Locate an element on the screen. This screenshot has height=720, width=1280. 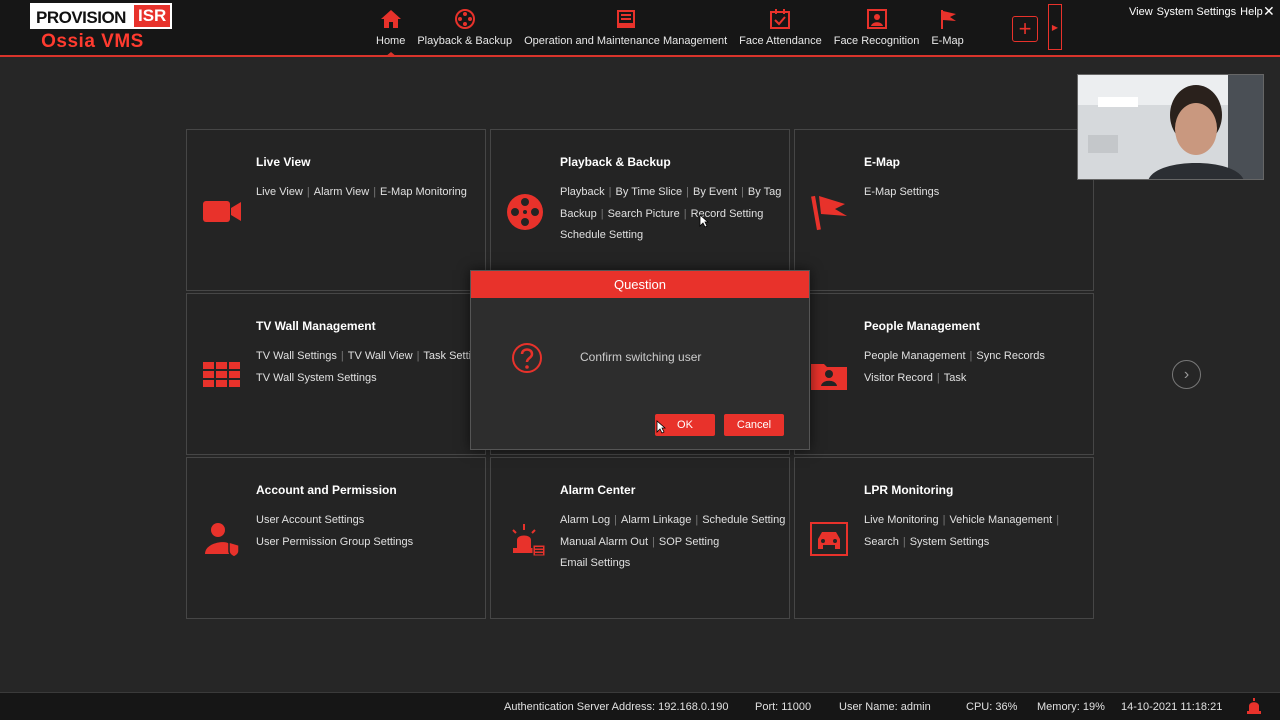
link-people-management: People Management is located at coordinates (915, 356).